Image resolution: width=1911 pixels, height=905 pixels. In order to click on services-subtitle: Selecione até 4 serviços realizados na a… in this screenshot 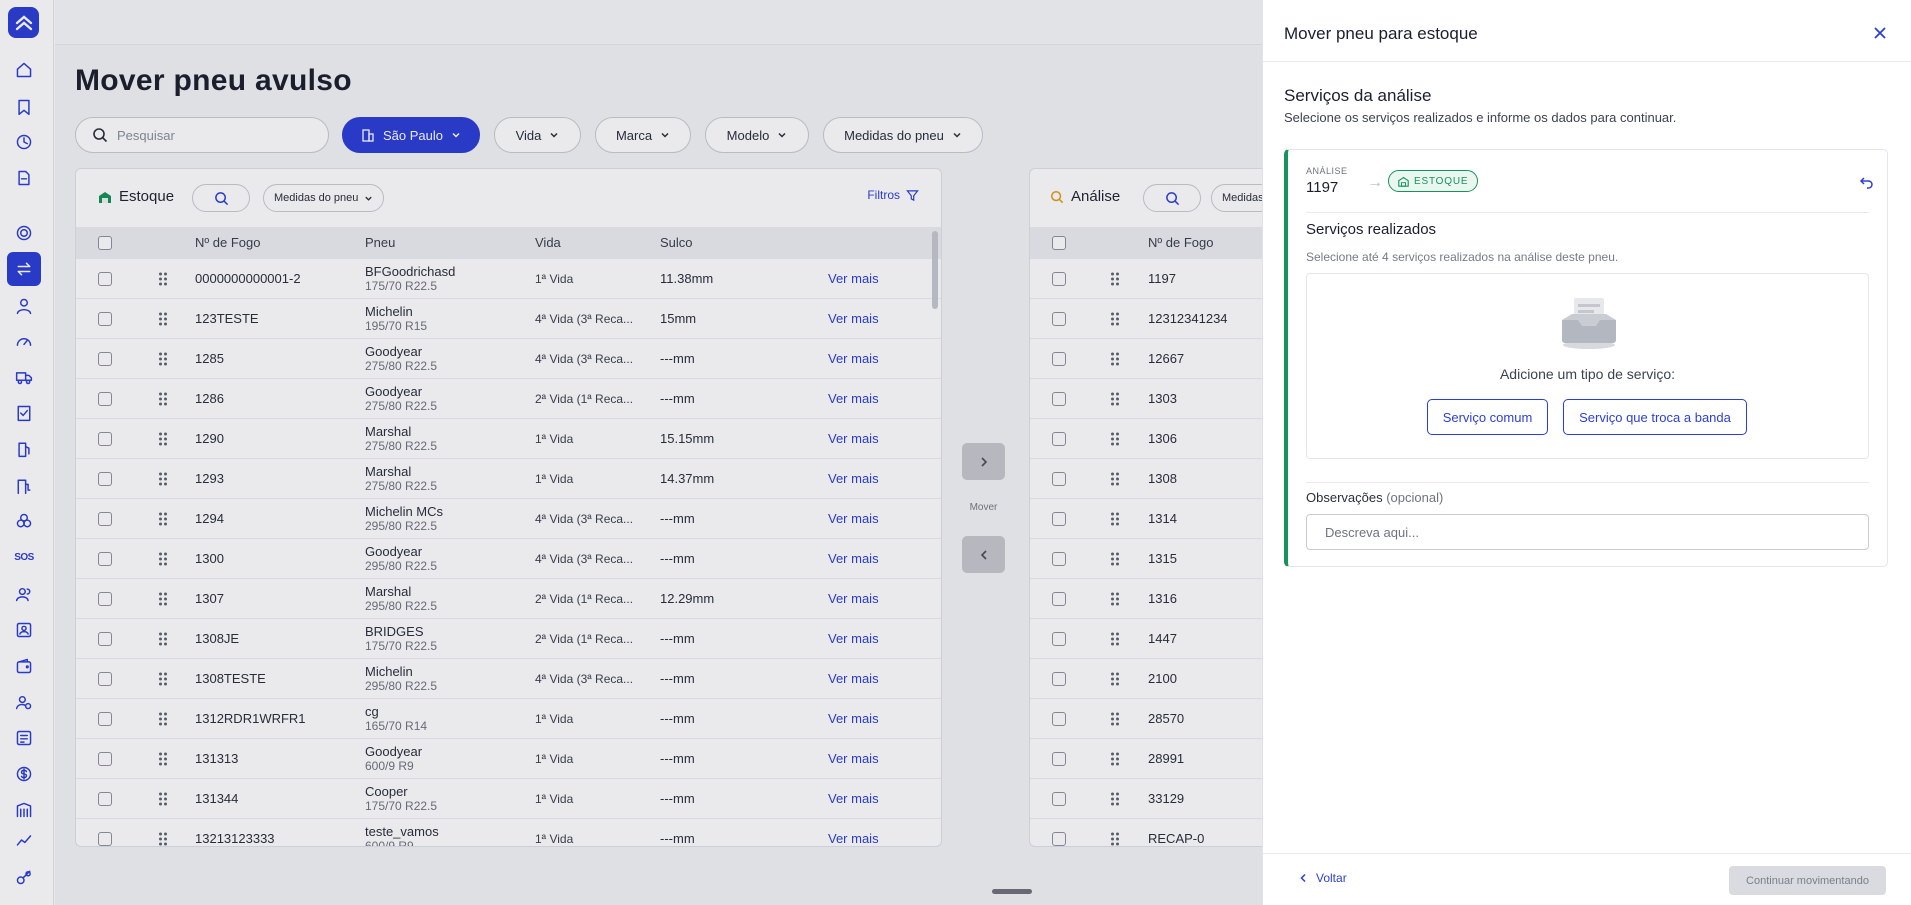, I will do `click(1462, 257)`.